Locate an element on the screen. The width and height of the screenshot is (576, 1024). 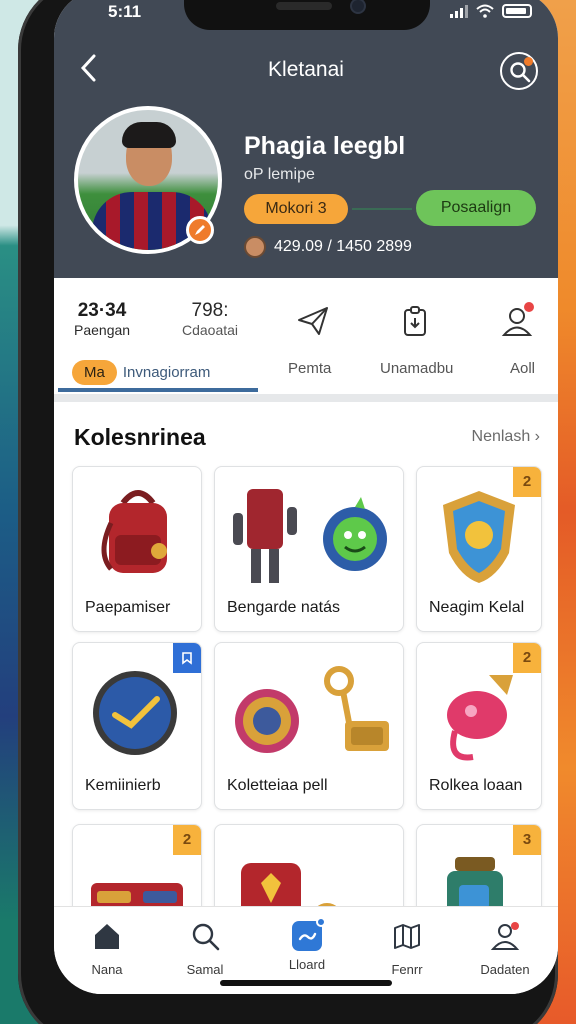
section-divider is located at coordinates (306, 398).